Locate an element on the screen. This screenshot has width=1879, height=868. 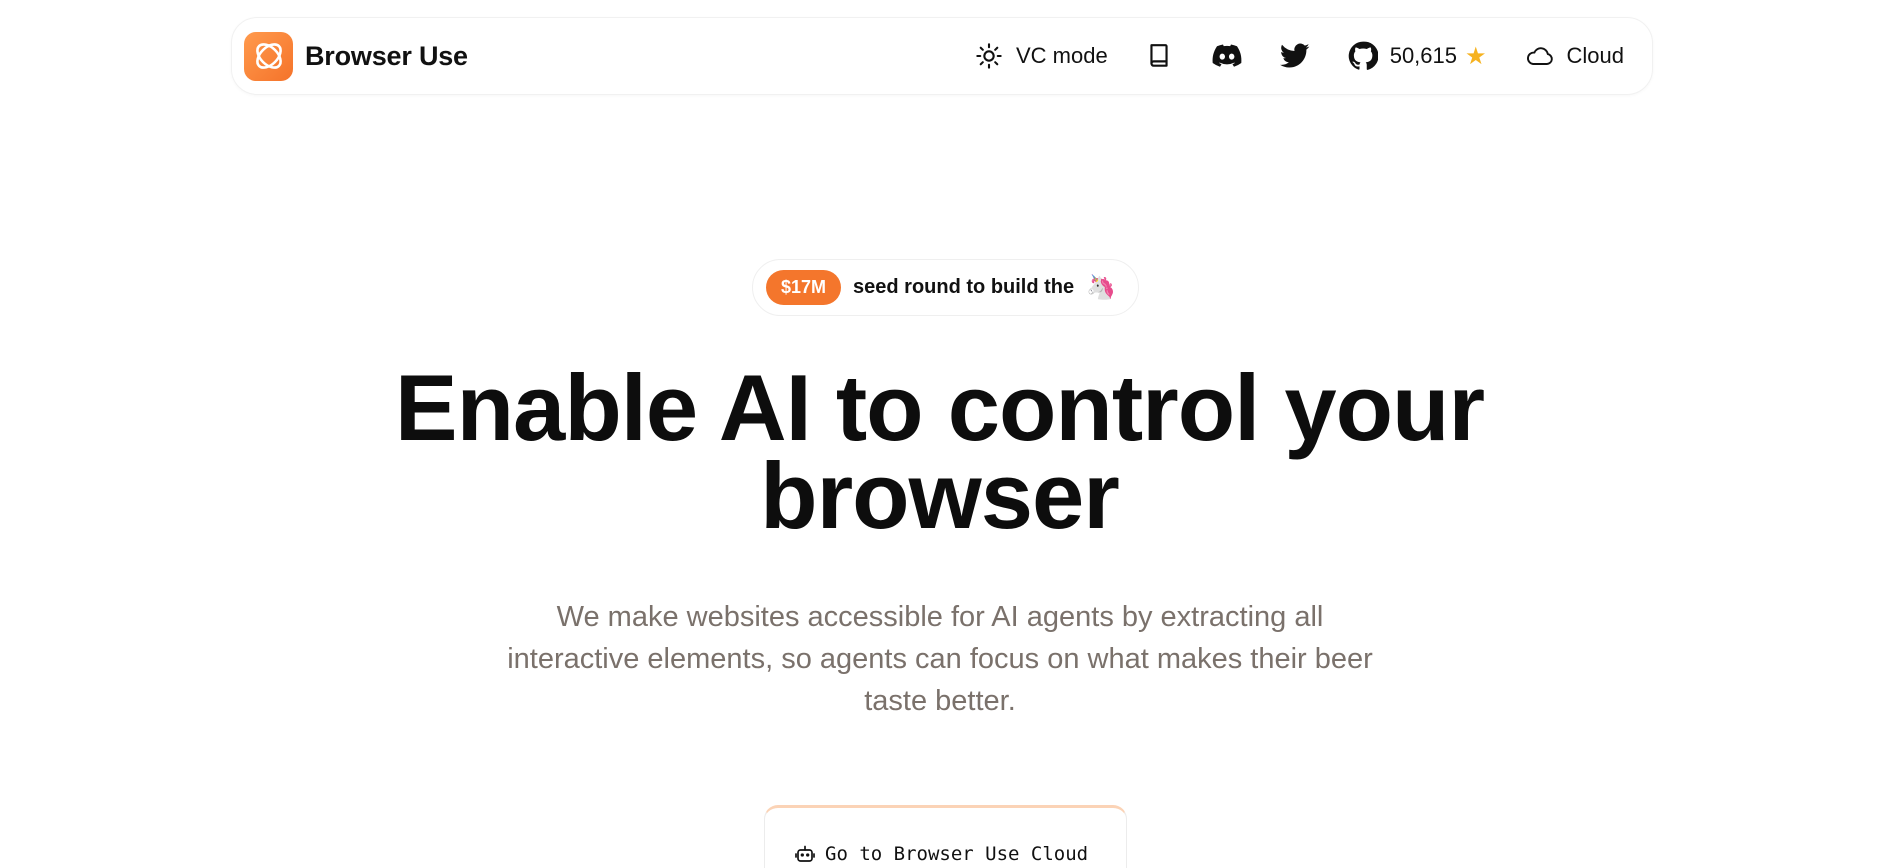
cloud-icon is located at coordinates (1540, 56).